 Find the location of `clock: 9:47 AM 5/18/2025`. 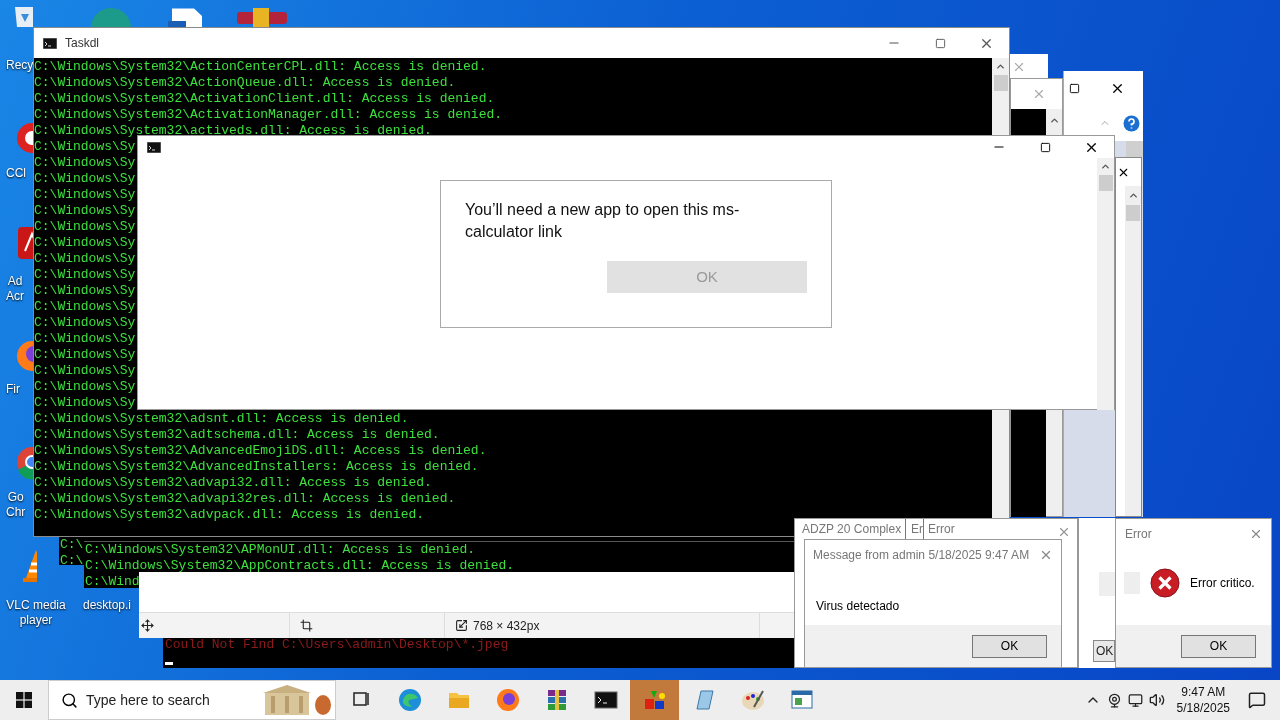

clock: 9:47 AM 5/18/2025 is located at coordinates (1203, 700).